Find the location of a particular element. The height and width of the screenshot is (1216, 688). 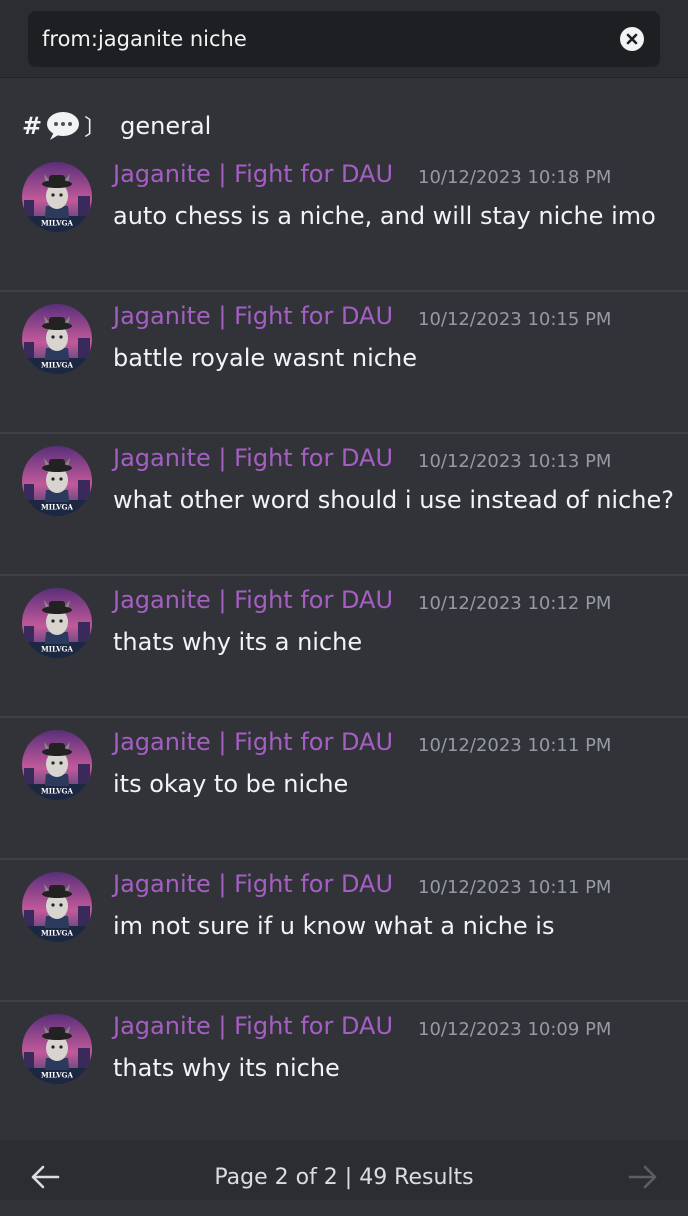

channel-hash: # is located at coordinates (32, 126).